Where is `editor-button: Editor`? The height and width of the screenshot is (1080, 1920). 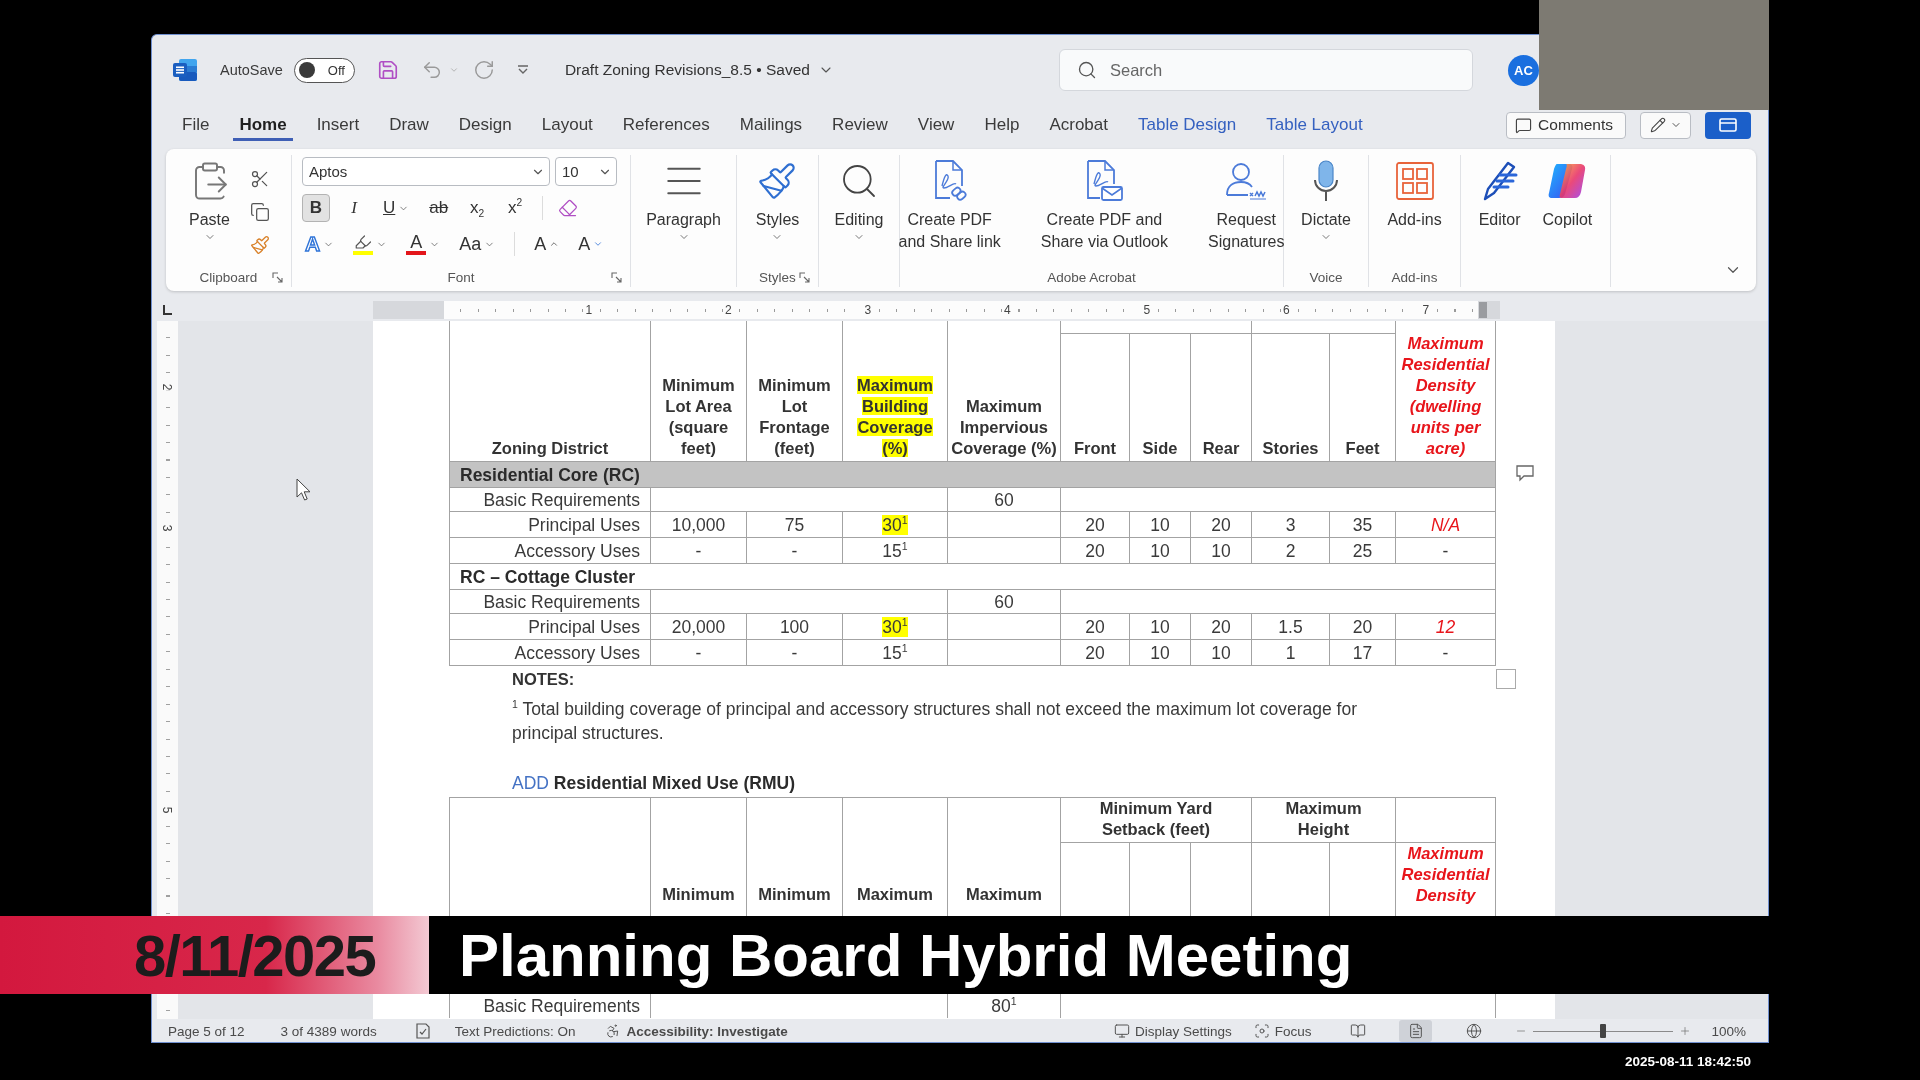
editor-button: Editor is located at coordinates (1499, 194).